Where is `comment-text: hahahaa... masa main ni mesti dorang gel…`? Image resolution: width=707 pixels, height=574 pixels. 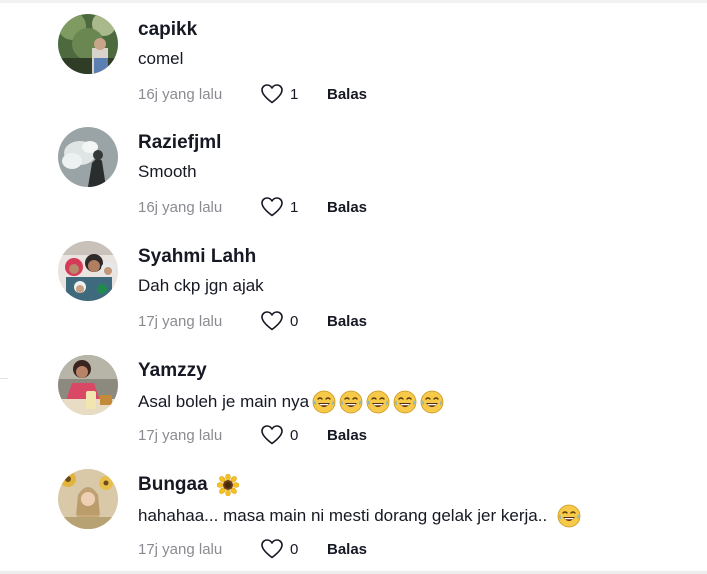 comment-text: hahahaa... masa main ni mesti dorang gel… is located at coordinates (359, 516).